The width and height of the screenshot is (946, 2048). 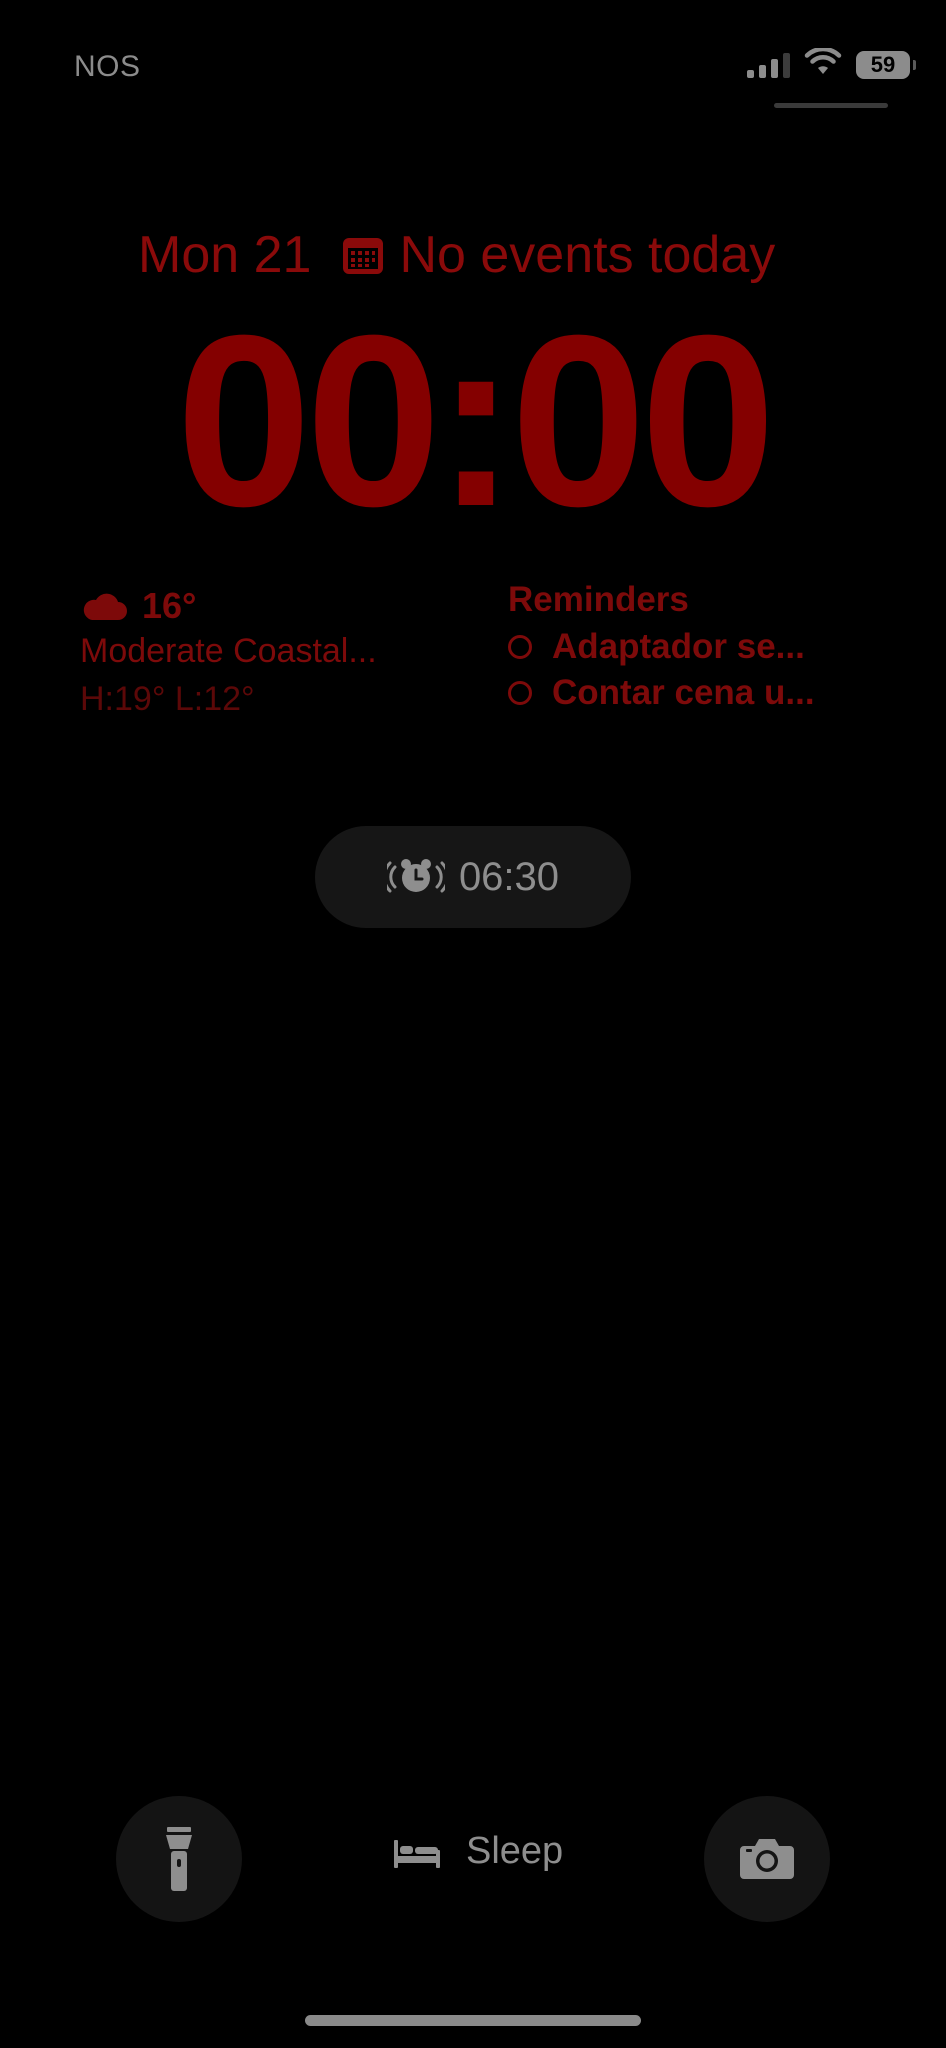 What do you see at coordinates (167, 699) in the screenshot?
I see `weather-high-low: H:19° L:12°` at bounding box center [167, 699].